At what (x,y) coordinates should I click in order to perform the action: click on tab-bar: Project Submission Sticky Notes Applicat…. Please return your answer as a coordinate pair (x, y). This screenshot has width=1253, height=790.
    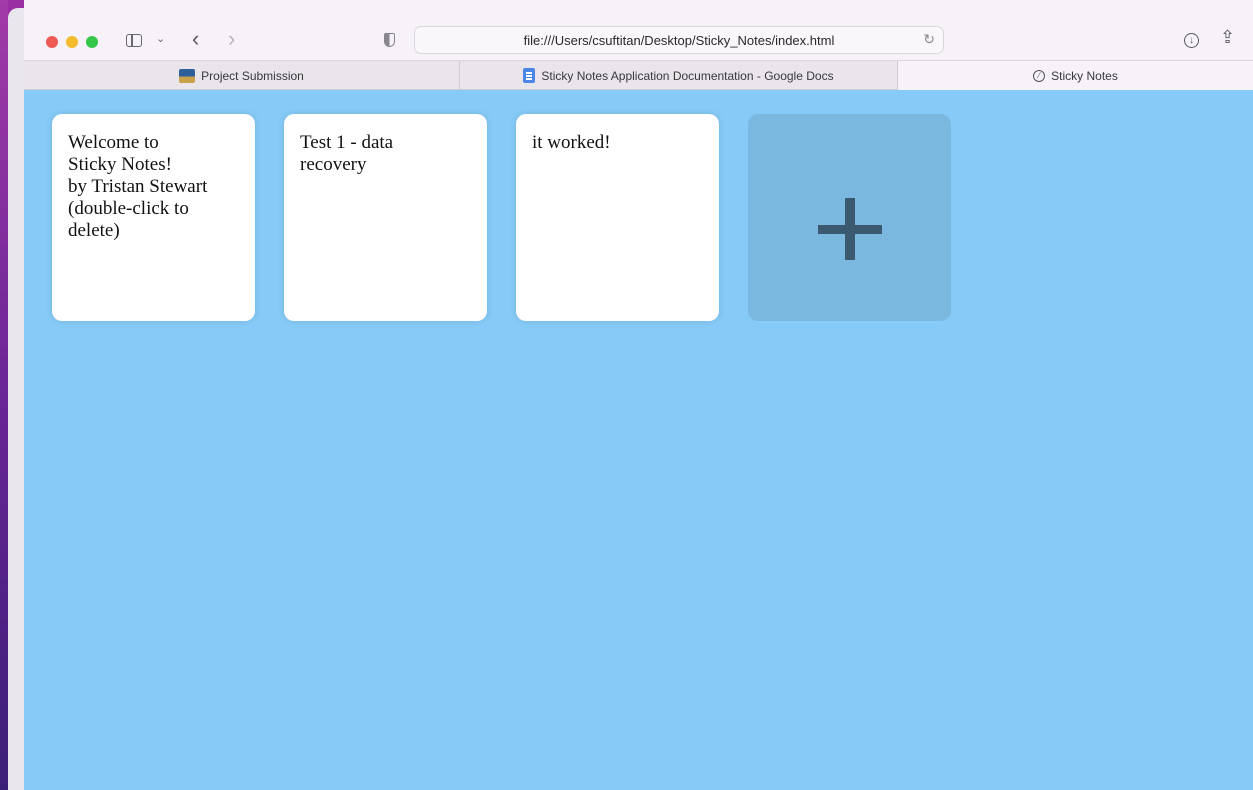
    Looking at the image, I should click on (638, 75).